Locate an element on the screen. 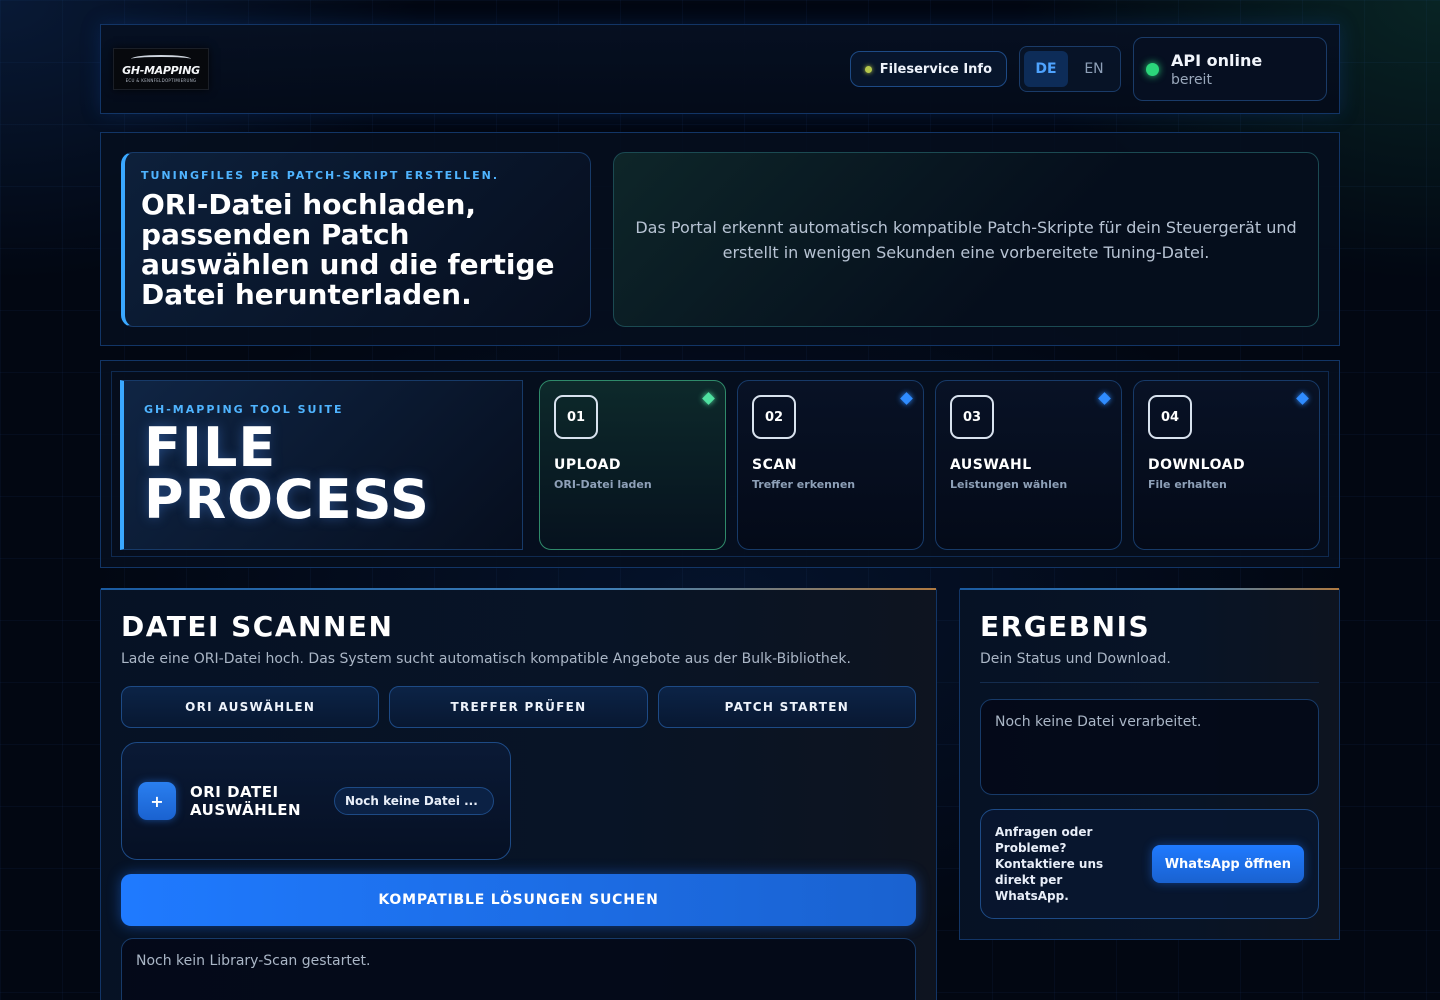 This screenshot has height=1000, width=1440. result-subtitle: Dein Status und Download. is located at coordinates (1075, 659).